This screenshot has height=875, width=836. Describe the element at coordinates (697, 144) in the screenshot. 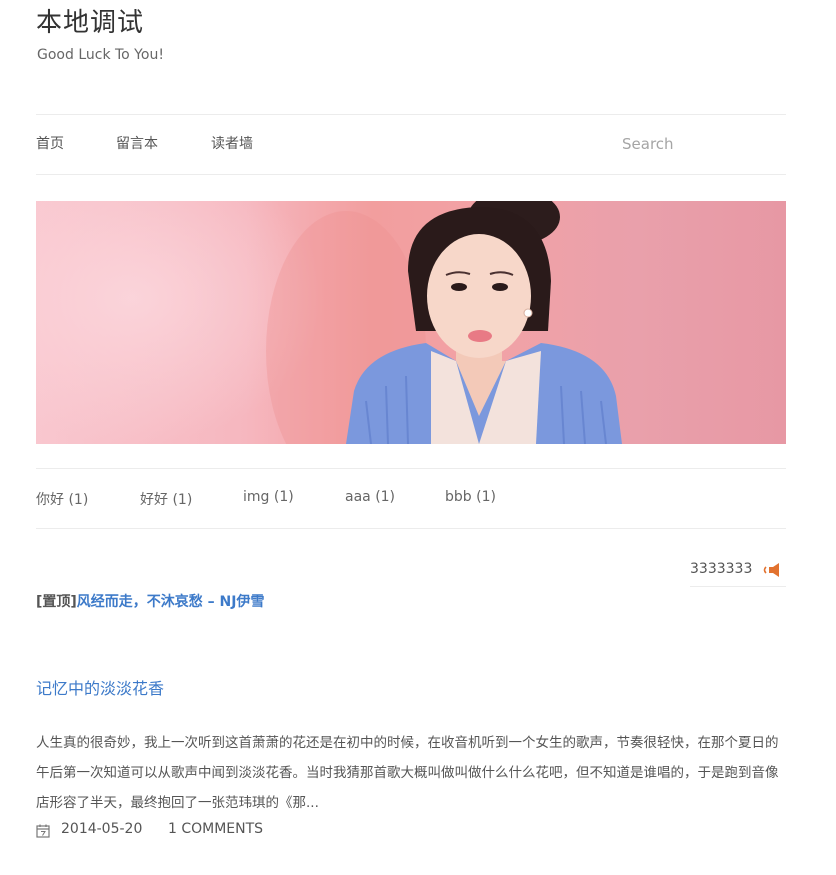

I see `search-input` at that location.